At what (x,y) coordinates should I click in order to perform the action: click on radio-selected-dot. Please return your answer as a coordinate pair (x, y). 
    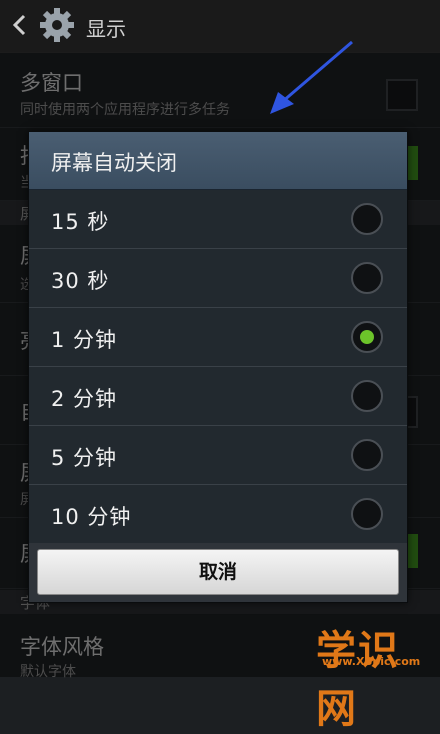
    Looking at the image, I should click on (367, 337).